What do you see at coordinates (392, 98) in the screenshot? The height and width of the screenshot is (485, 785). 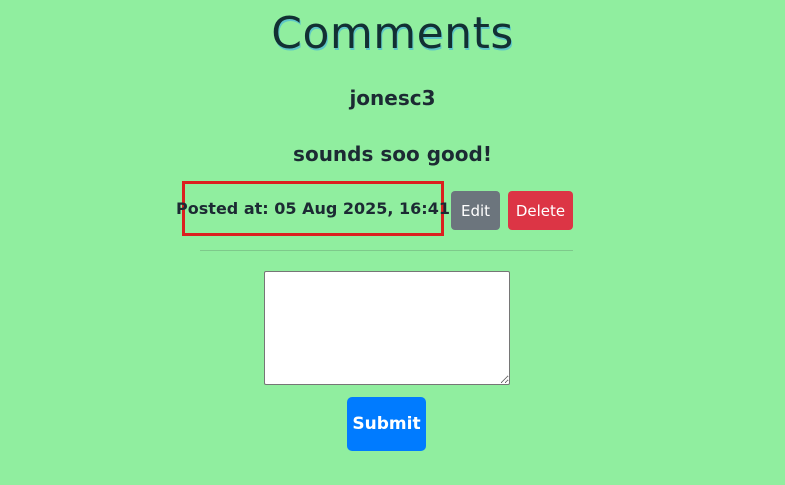 I see `comment-username: jonesc3` at bounding box center [392, 98].